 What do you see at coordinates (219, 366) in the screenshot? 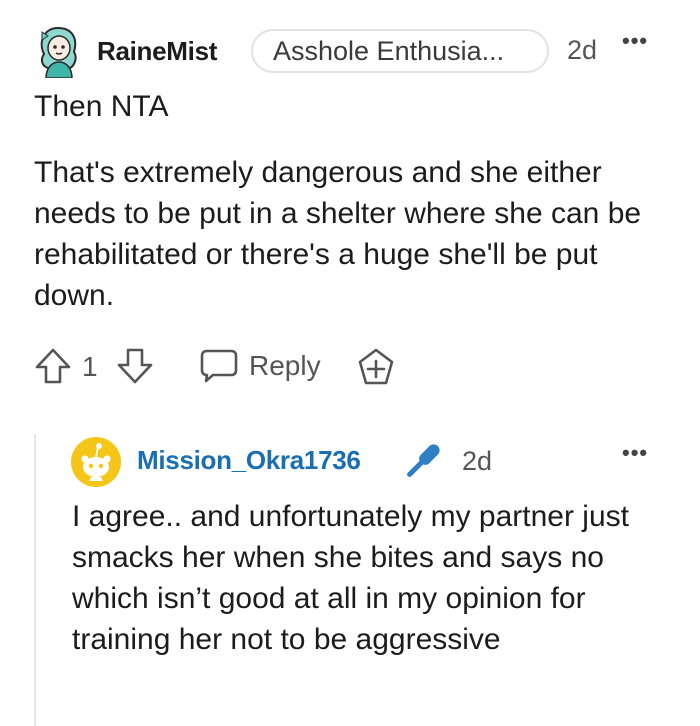
I see `reply-bubble-icon` at bounding box center [219, 366].